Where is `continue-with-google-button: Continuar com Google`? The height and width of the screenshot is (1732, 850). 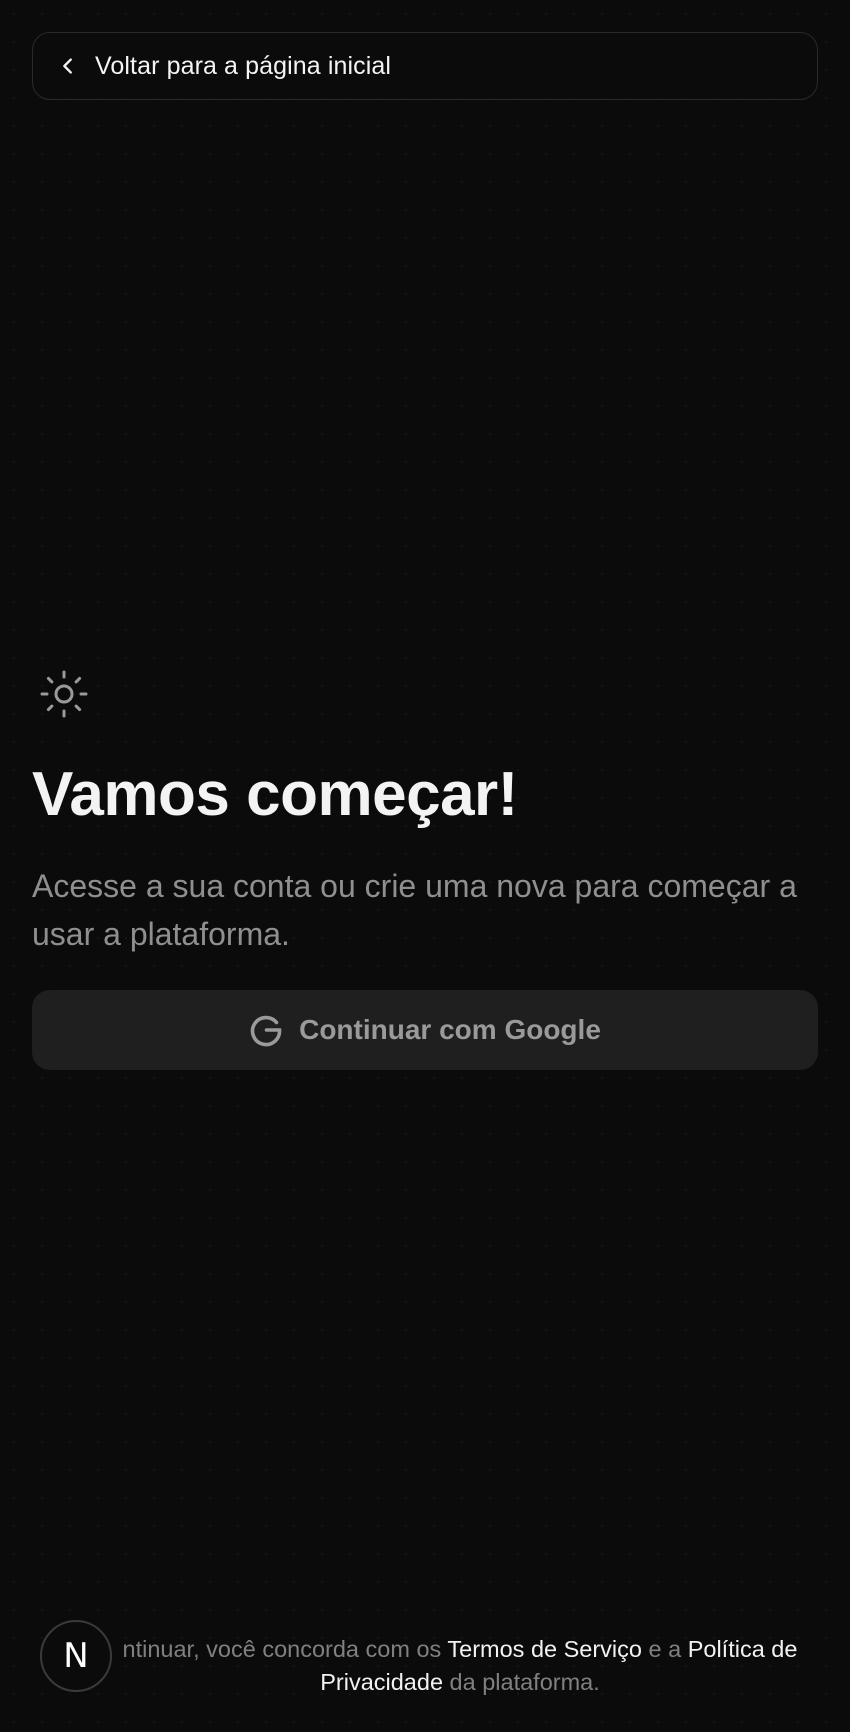 continue-with-google-button: Continuar com Google is located at coordinates (425, 1030).